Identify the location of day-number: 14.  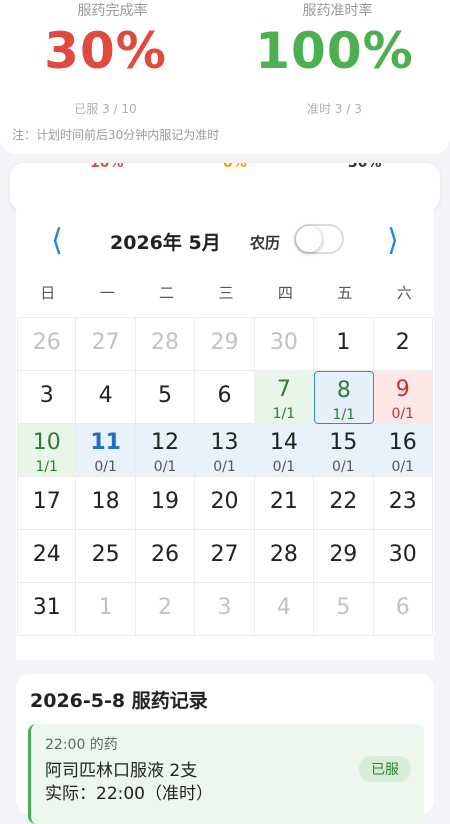
(283, 442).